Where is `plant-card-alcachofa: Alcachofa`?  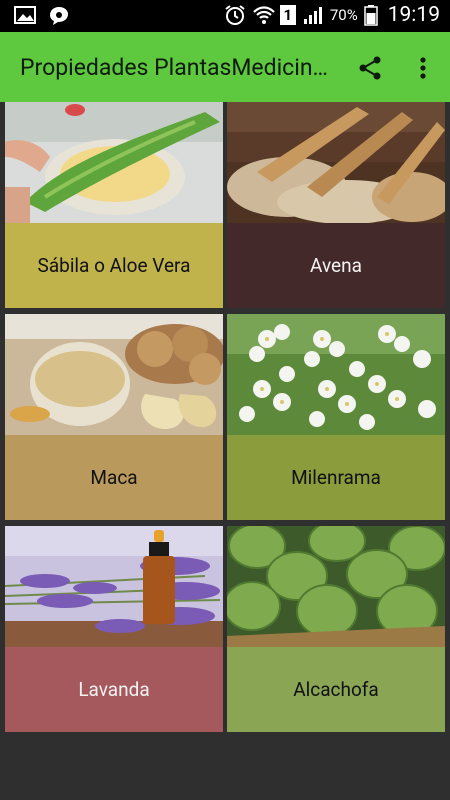 plant-card-alcachofa: Alcachofa is located at coordinates (336, 629).